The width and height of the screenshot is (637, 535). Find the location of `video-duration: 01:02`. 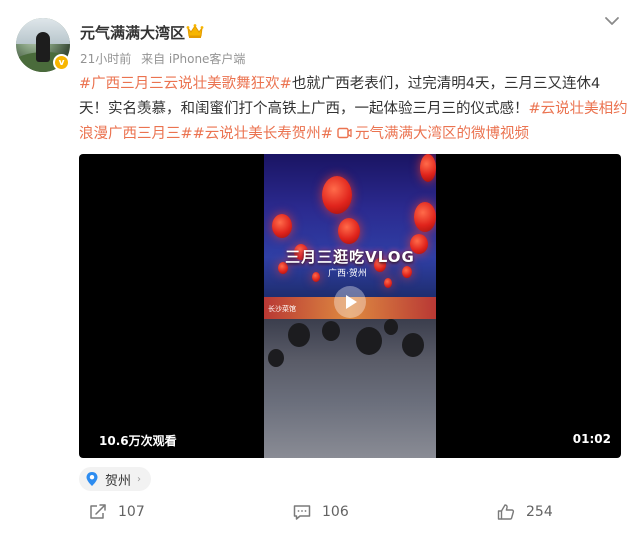

video-duration: 01:02 is located at coordinates (591, 439).